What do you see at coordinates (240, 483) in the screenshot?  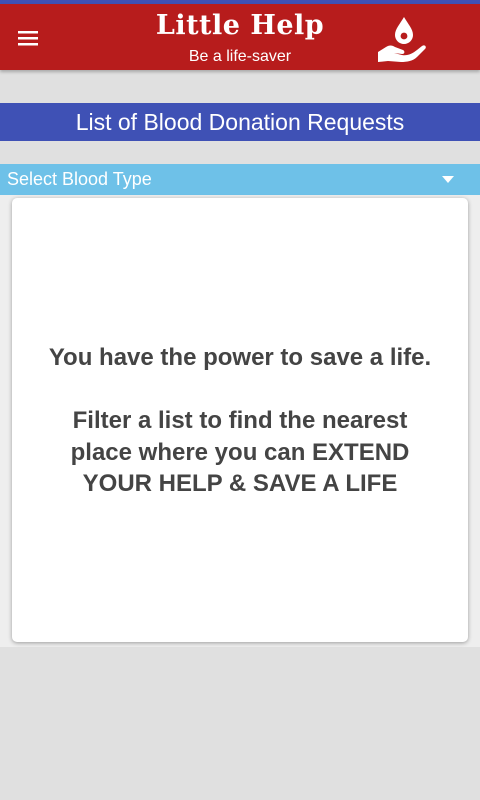 I see `card-message-line: YOUR HELP & SAVE A LIFE` at bounding box center [240, 483].